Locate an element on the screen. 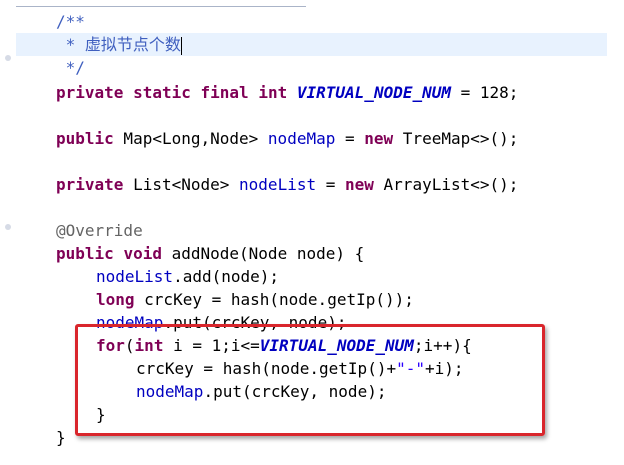 This screenshot has height=465, width=624. editor-top-rule is located at coordinates (161, 6).